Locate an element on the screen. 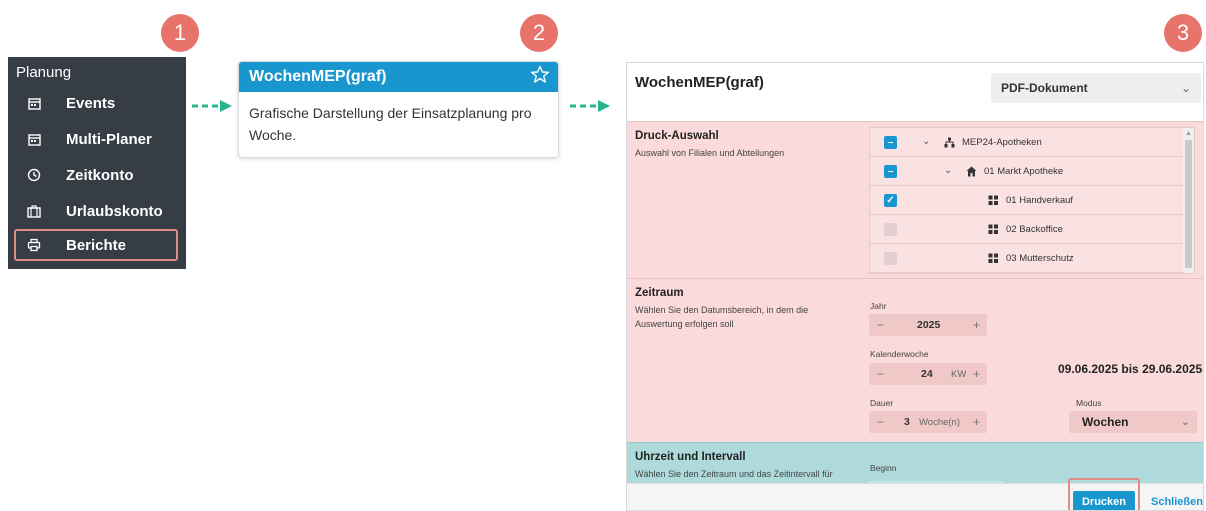 Image resolution: width=1206 pixels, height=511 pixels. format-select-value: PDF-Dokument is located at coordinates (1044, 88).